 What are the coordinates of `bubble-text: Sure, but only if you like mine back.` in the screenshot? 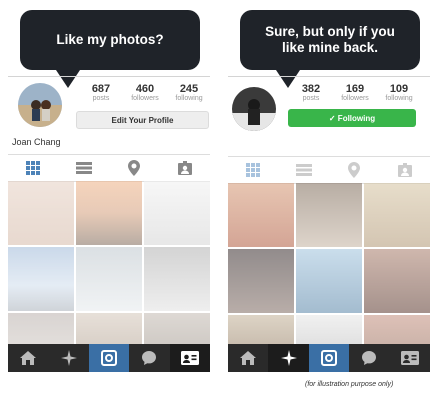 It's located at (330, 39).